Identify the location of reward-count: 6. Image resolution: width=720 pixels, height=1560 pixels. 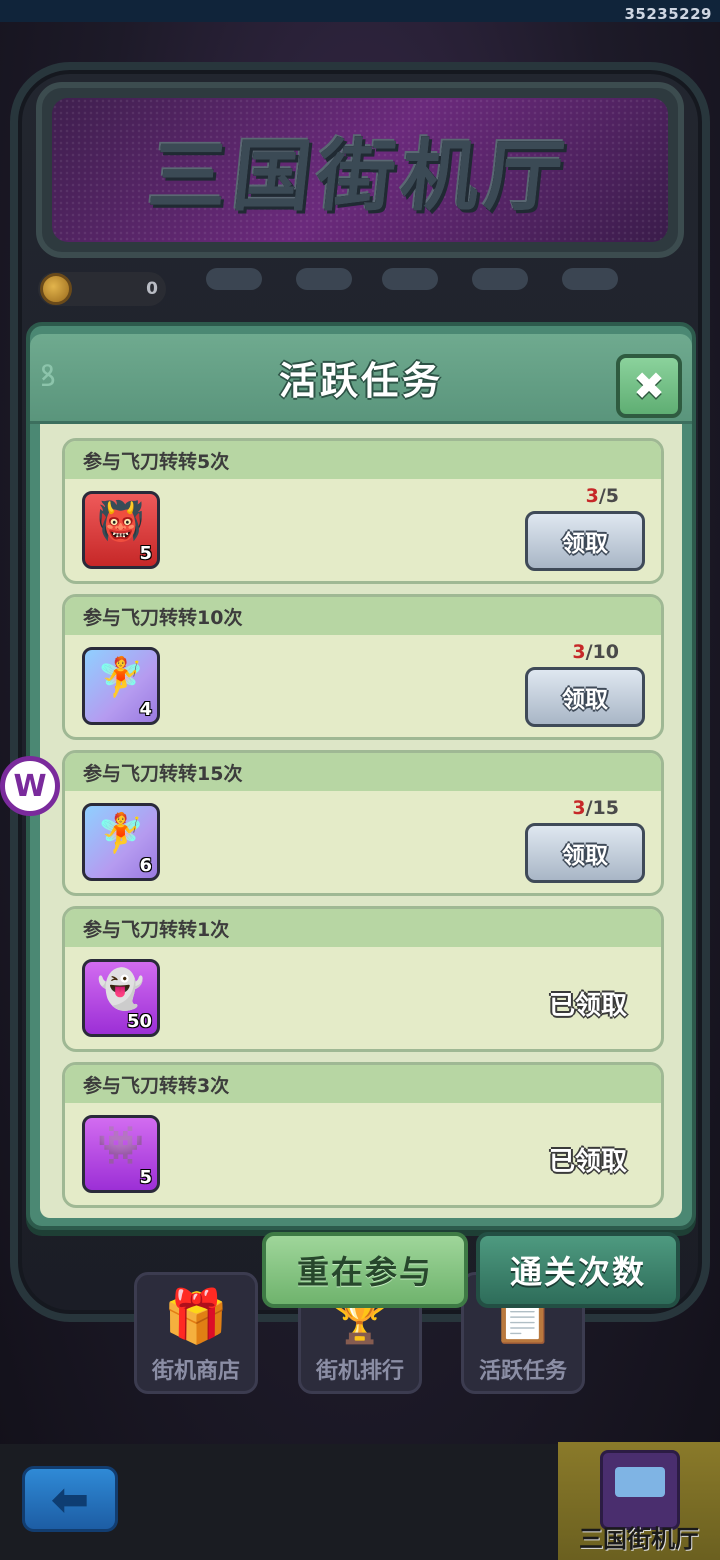
(145, 865).